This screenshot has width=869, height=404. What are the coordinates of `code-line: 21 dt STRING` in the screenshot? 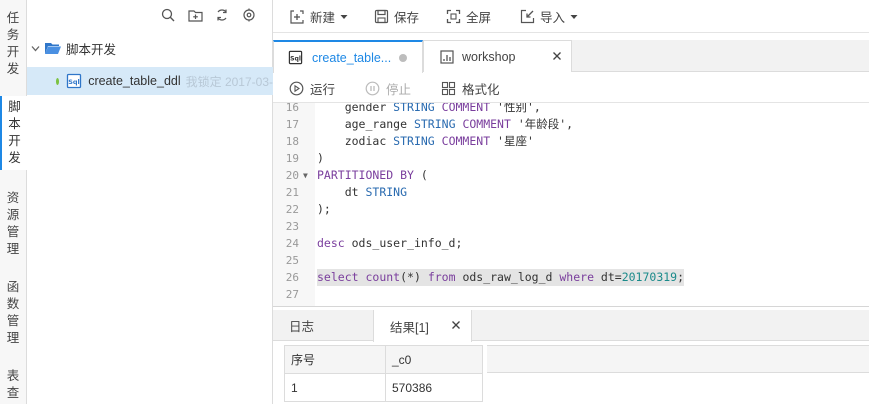 It's located at (571, 192).